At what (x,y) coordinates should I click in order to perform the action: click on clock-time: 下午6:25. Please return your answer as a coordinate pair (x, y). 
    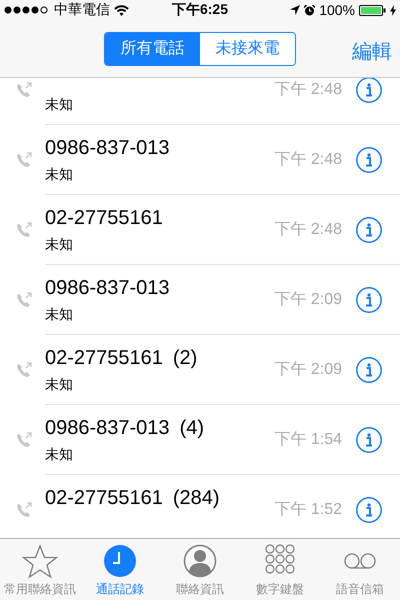
    Looking at the image, I should click on (200, 10).